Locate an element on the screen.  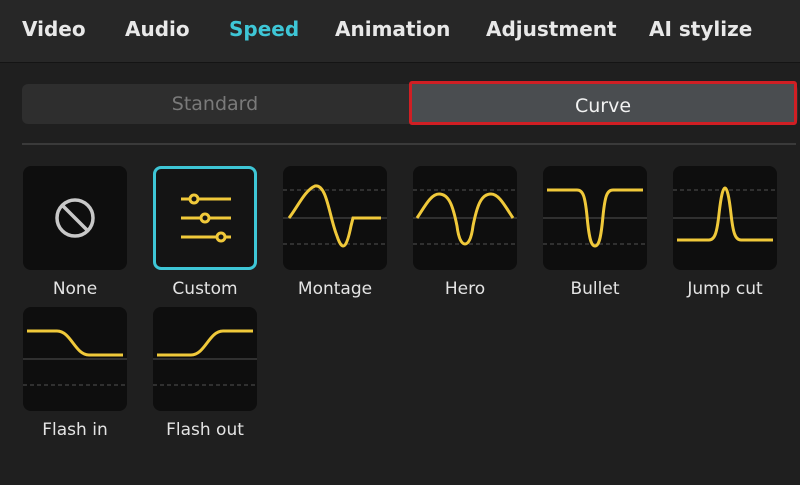
standard-mode-button: Standard is located at coordinates (215, 104).